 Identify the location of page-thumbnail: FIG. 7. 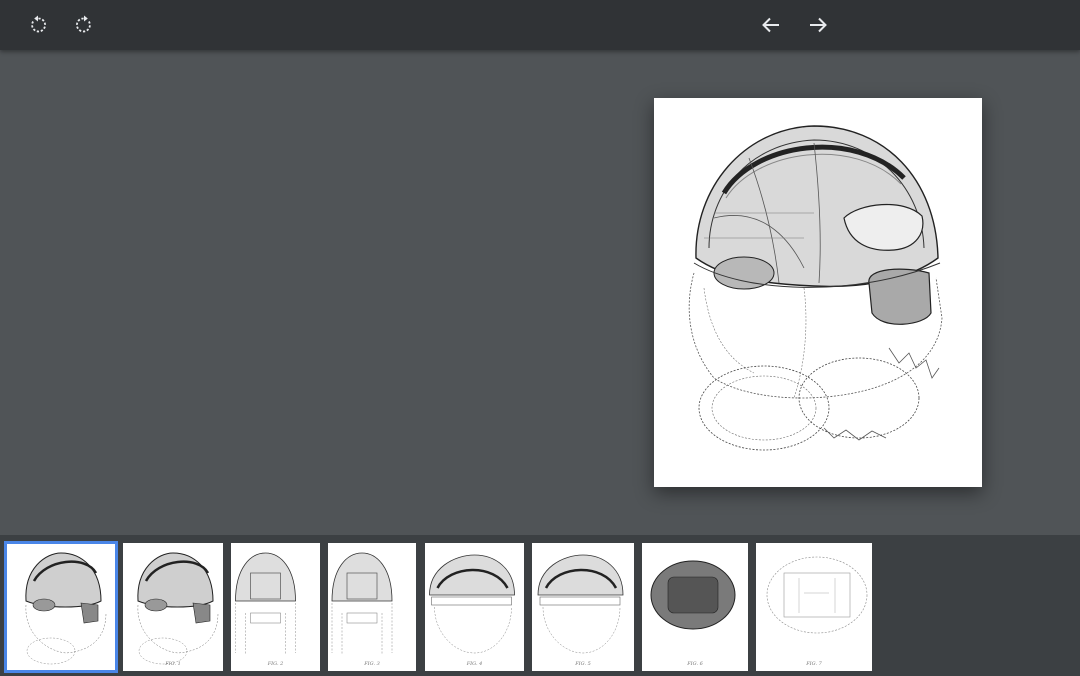
(814, 607).